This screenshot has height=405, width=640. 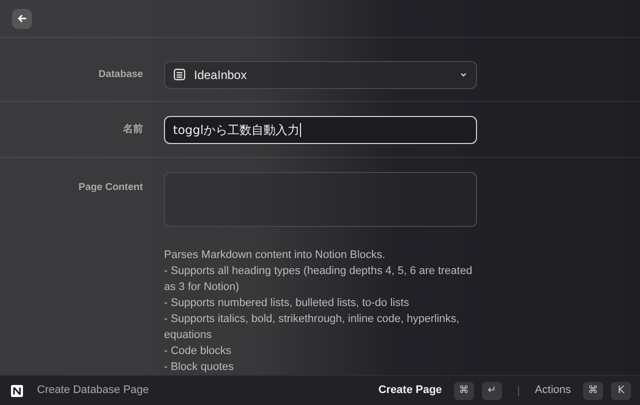 I want to click on field-label: Page Content, so click(x=110, y=188).